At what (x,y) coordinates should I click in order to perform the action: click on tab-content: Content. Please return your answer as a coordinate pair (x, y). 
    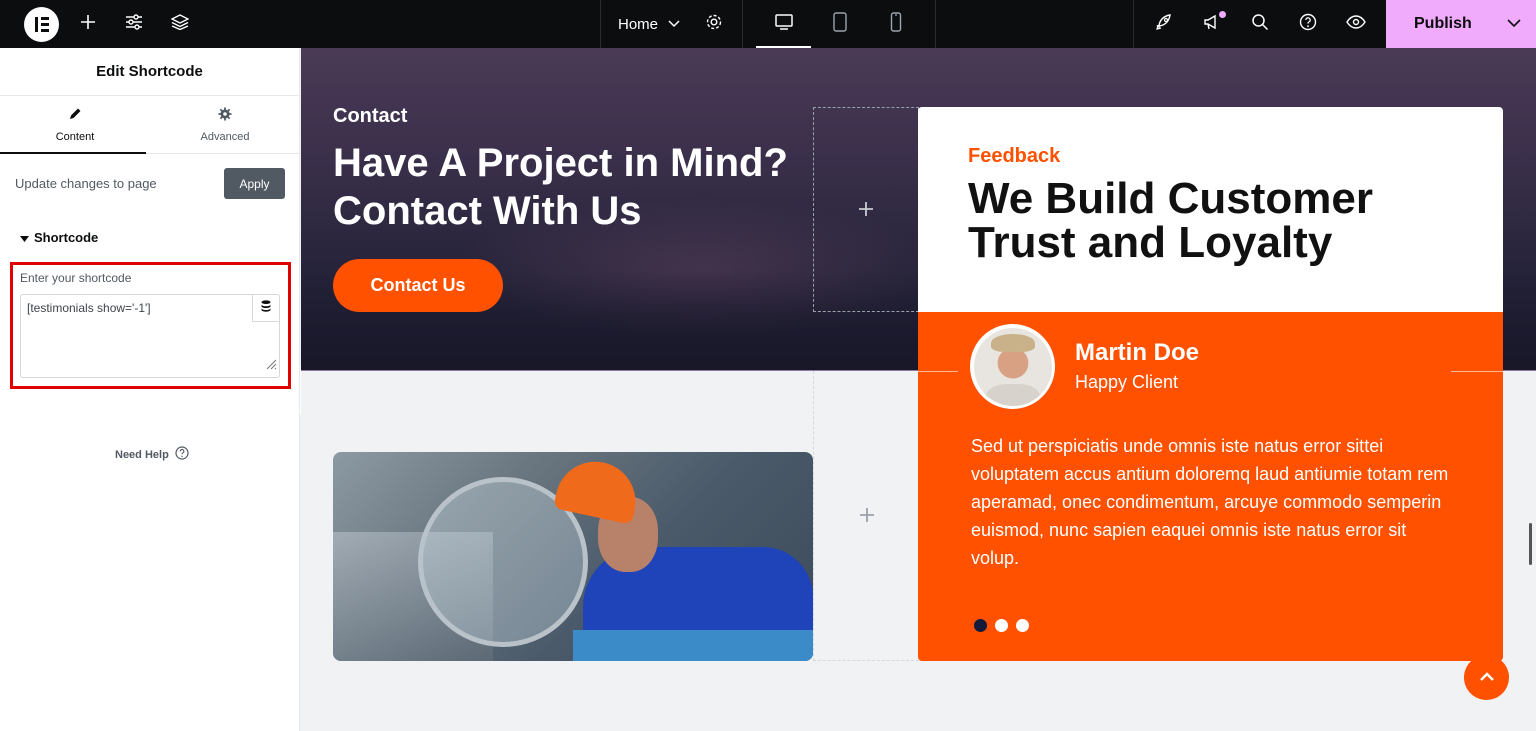
    Looking at the image, I should click on (75, 125).